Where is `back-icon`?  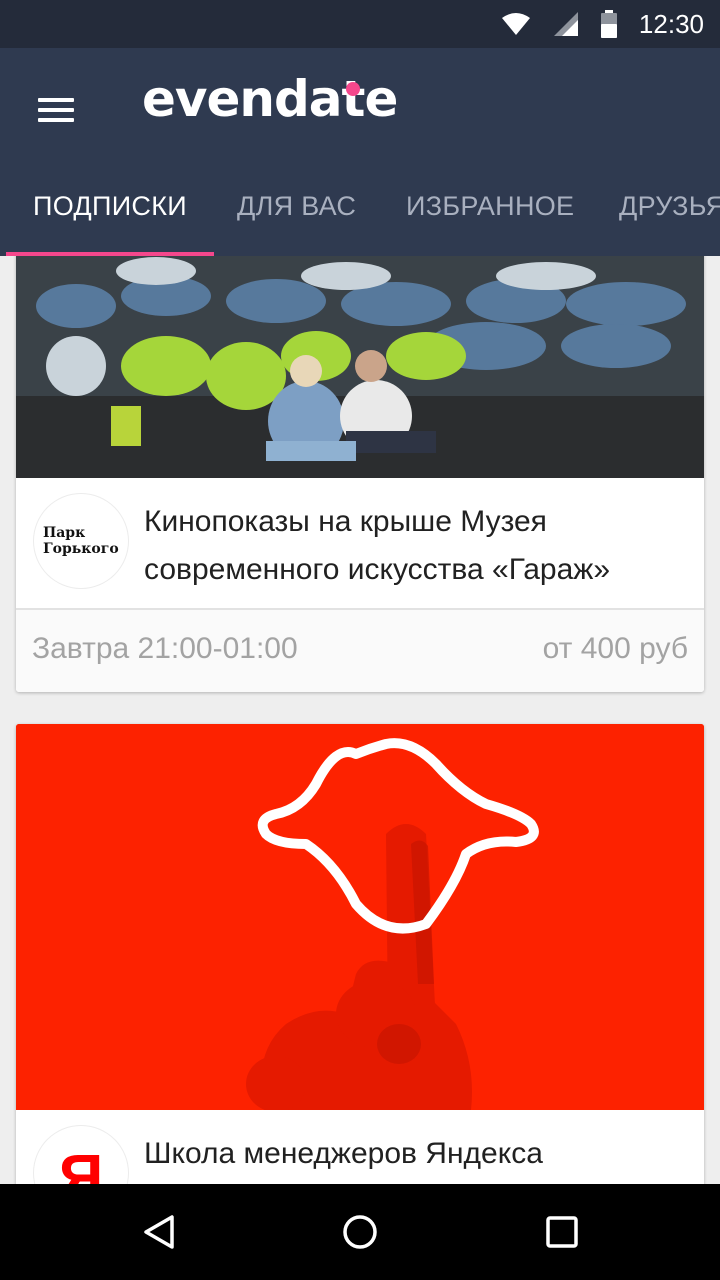 back-icon is located at coordinates (159, 1232).